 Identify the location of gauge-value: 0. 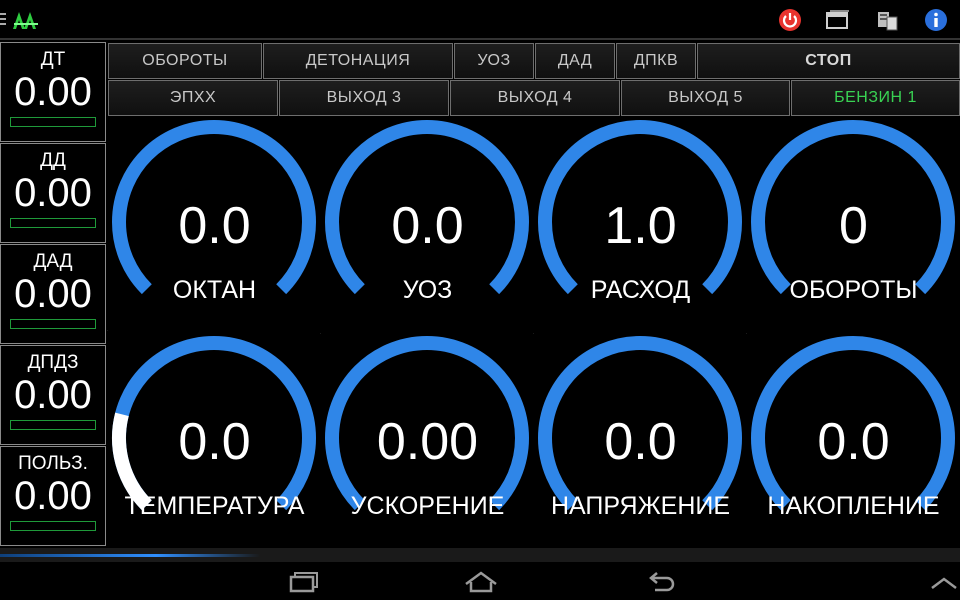
(853, 226).